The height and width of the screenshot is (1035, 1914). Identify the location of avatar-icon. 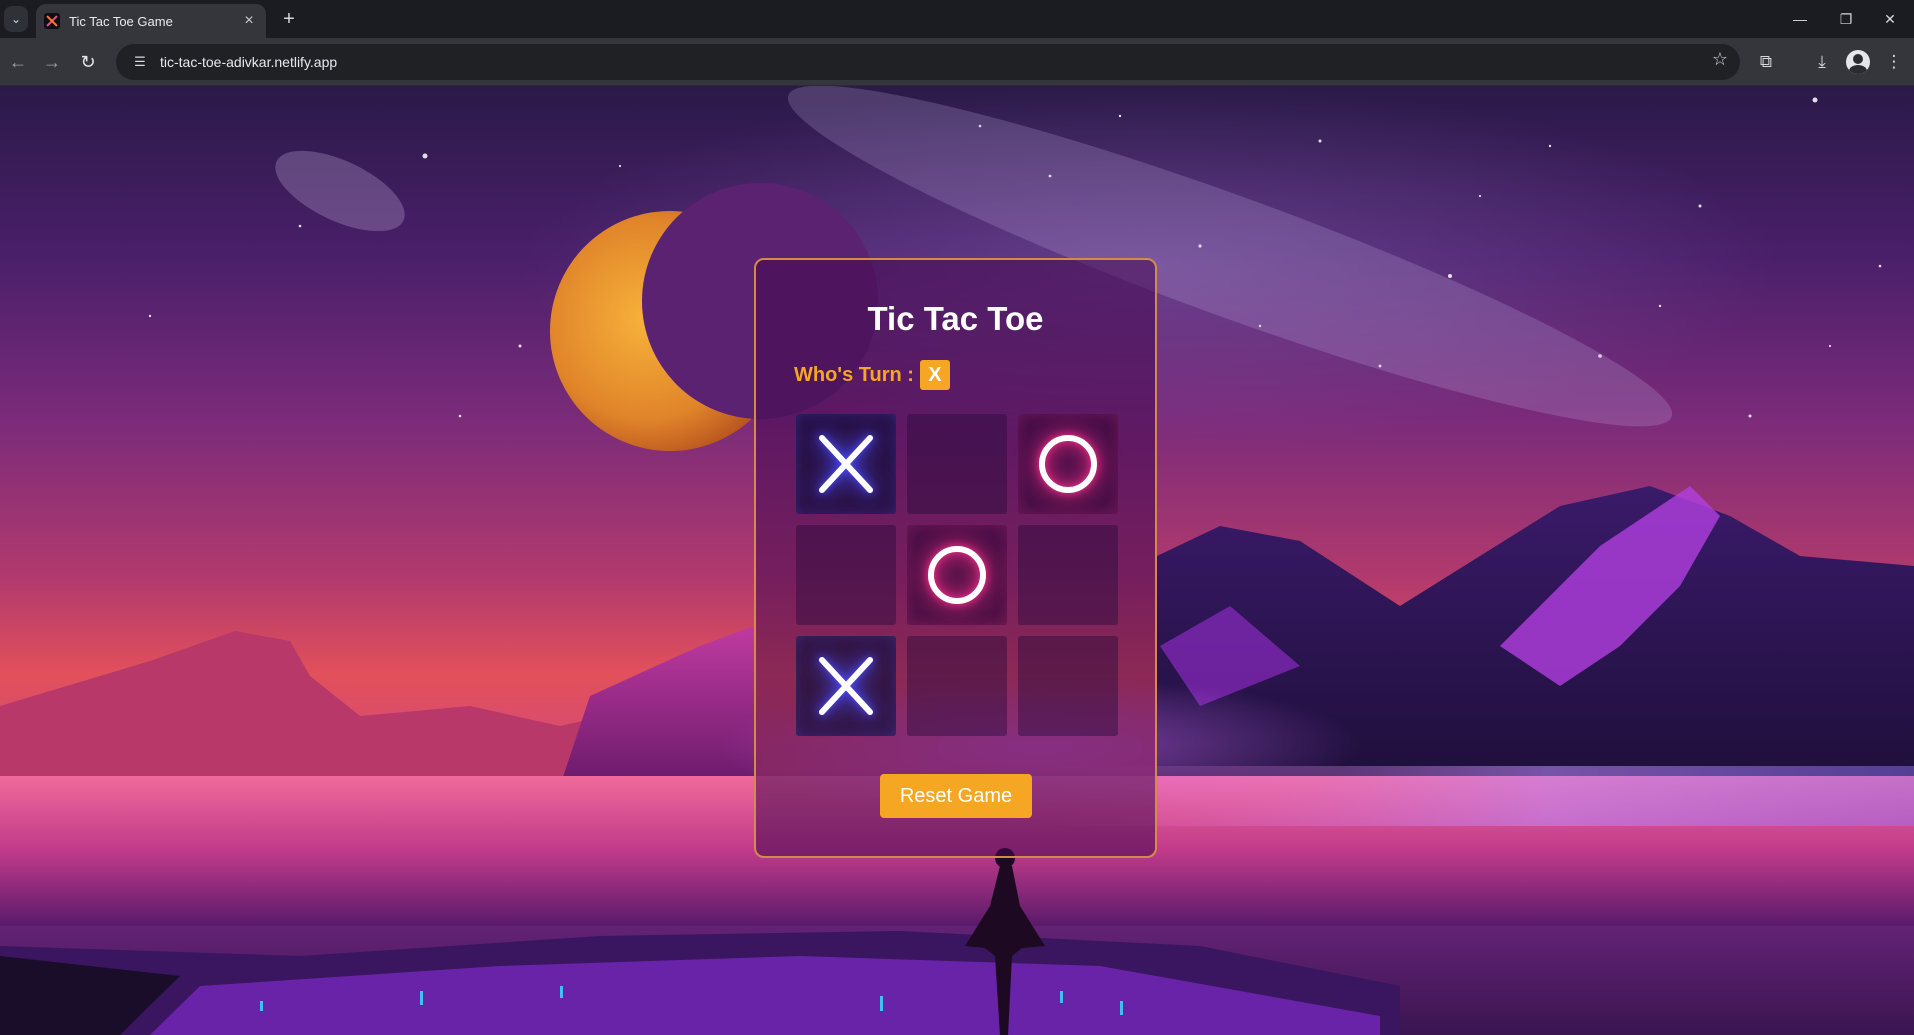
(1858, 62).